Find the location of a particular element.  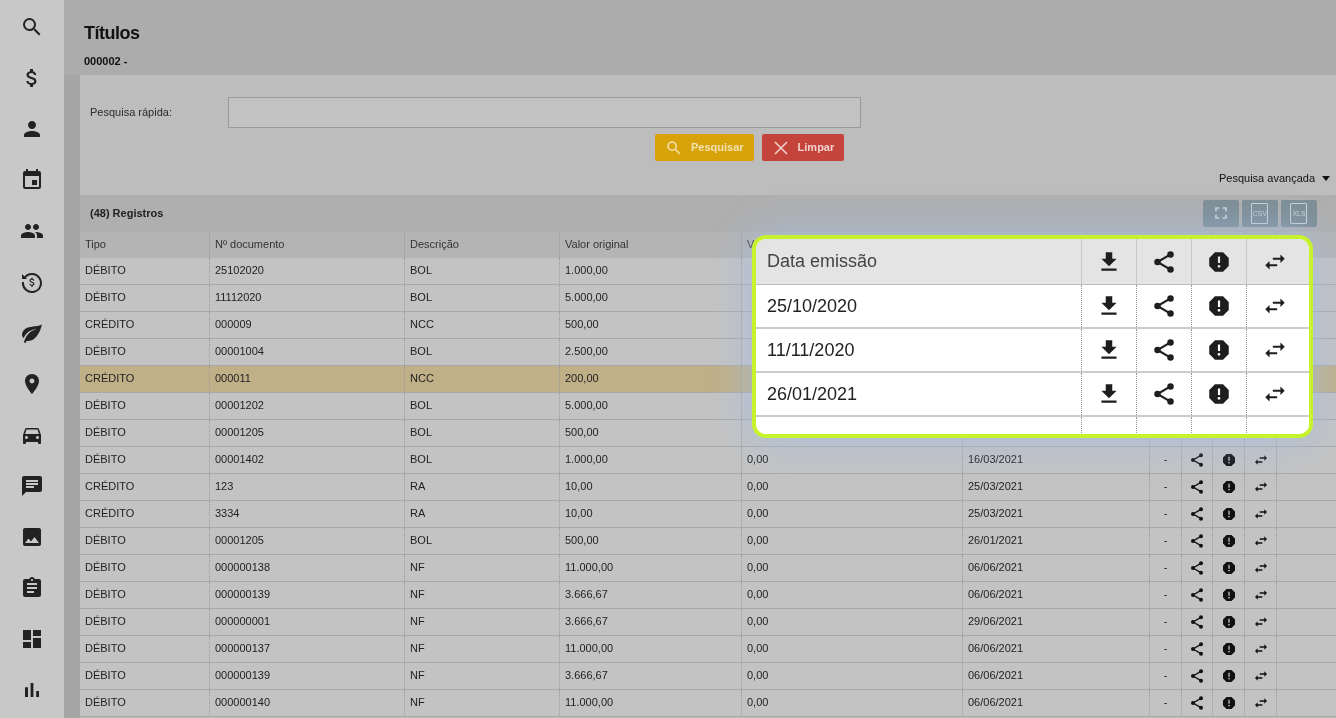

table-row: DÉBITO 000000137 NF 11.000,00 0,00 06/06/2021 - is located at coordinates (708, 649).